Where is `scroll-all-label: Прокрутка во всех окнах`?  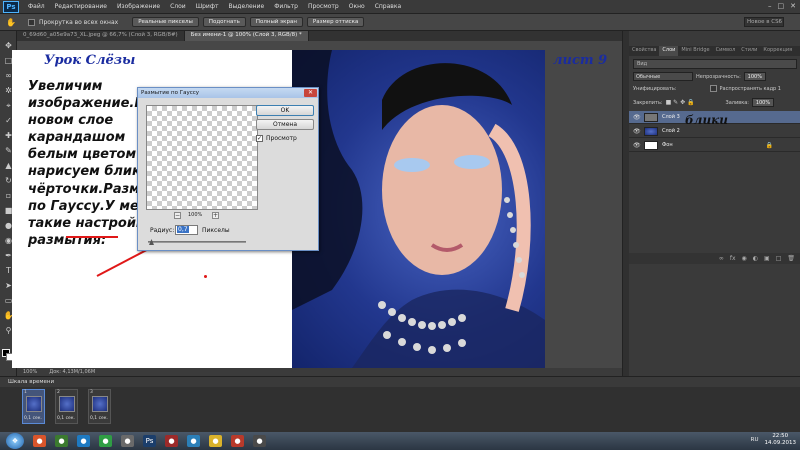 scroll-all-label: Прокрутка во всех окнах is located at coordinates (78, 22).